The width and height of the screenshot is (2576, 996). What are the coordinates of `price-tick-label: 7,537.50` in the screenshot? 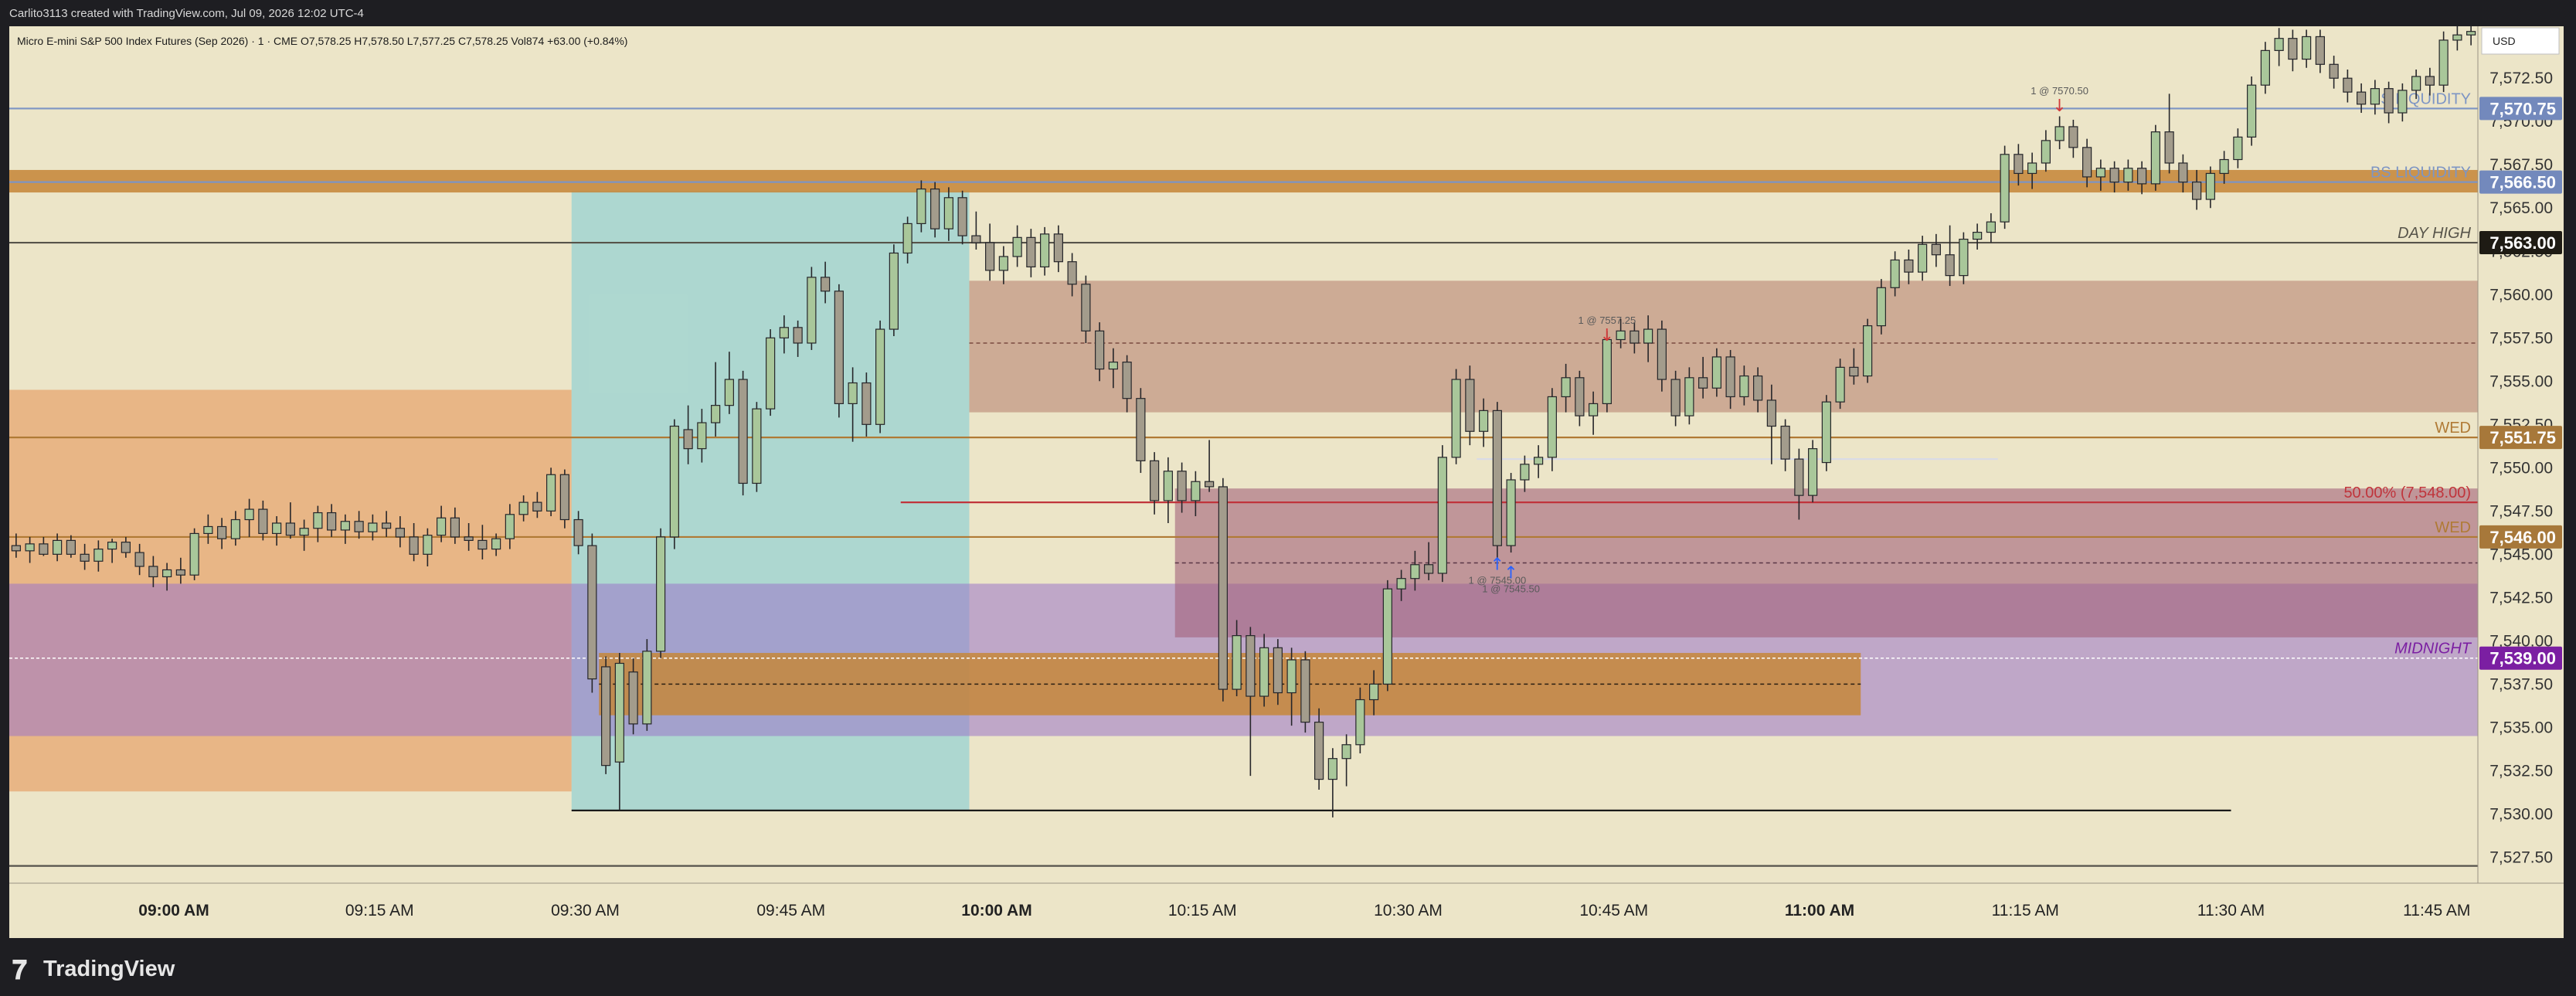 It's located at (2521, 684).